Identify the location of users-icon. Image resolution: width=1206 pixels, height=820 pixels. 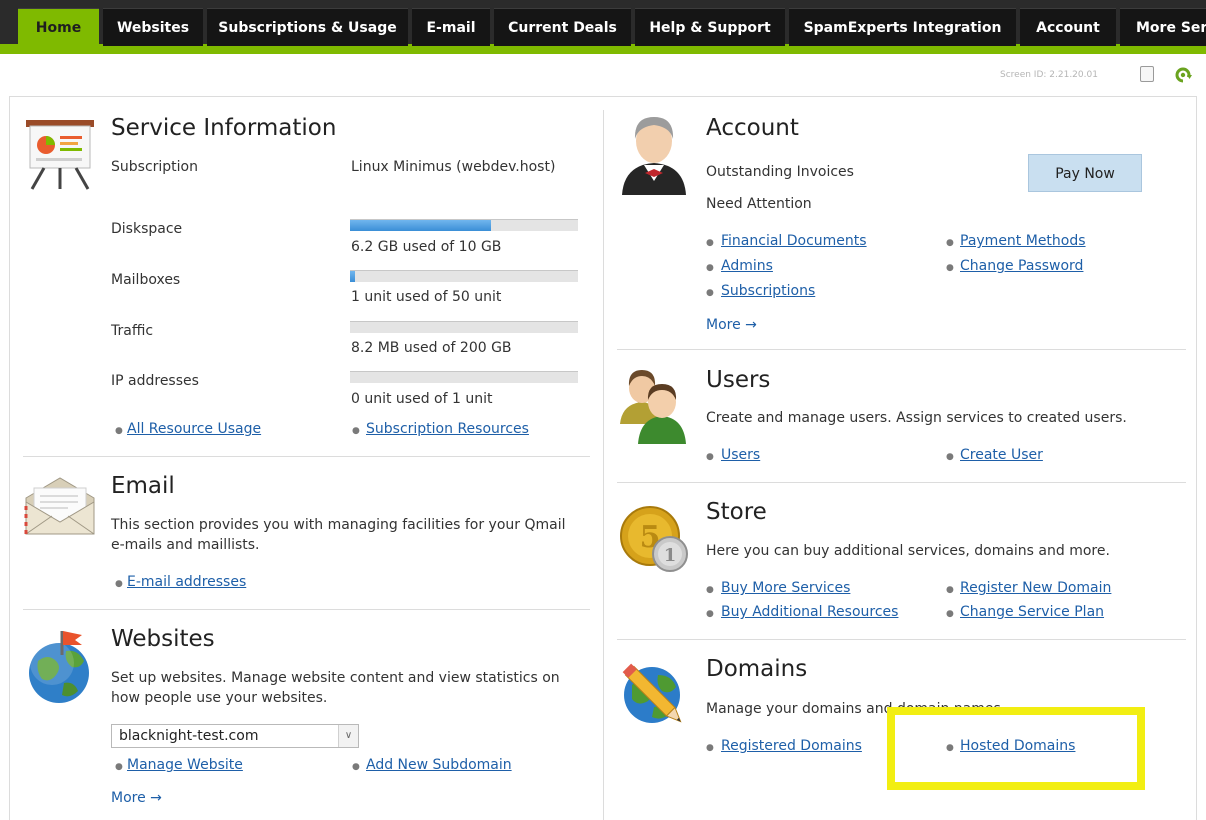
(653, 407).